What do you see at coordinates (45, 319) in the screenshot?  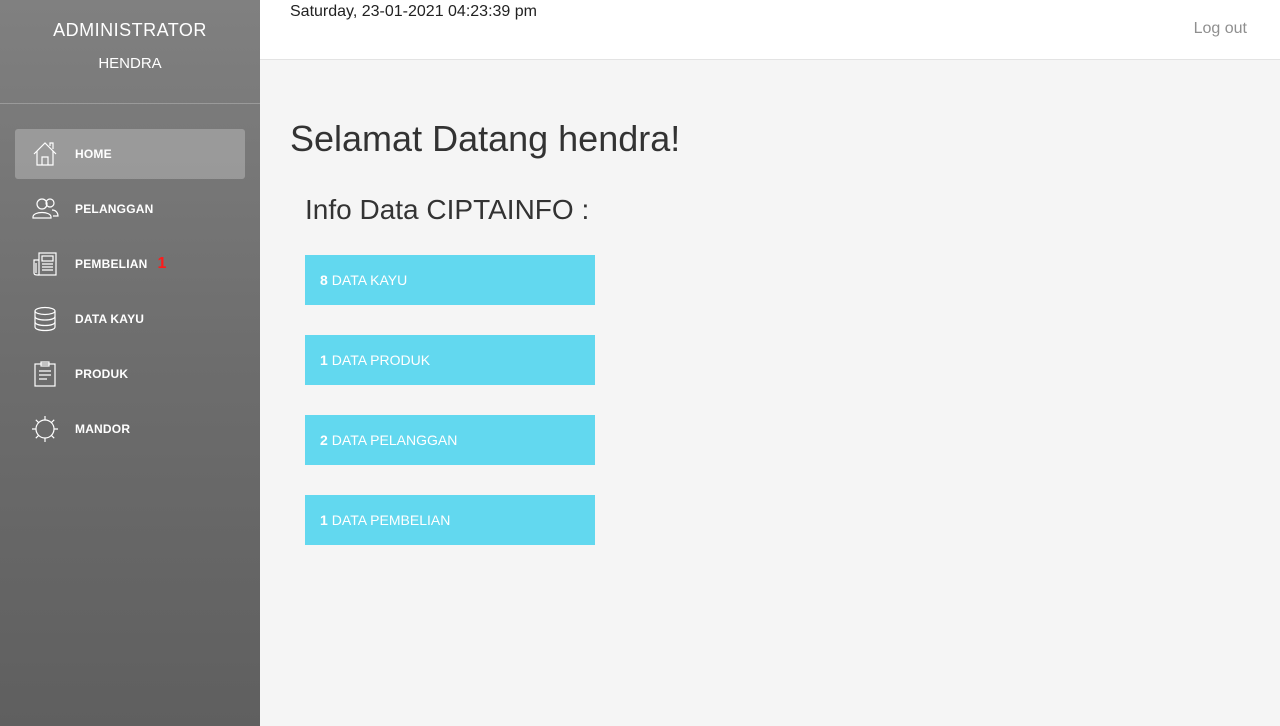 I see `database-icon` at bounding box center [45, 319].